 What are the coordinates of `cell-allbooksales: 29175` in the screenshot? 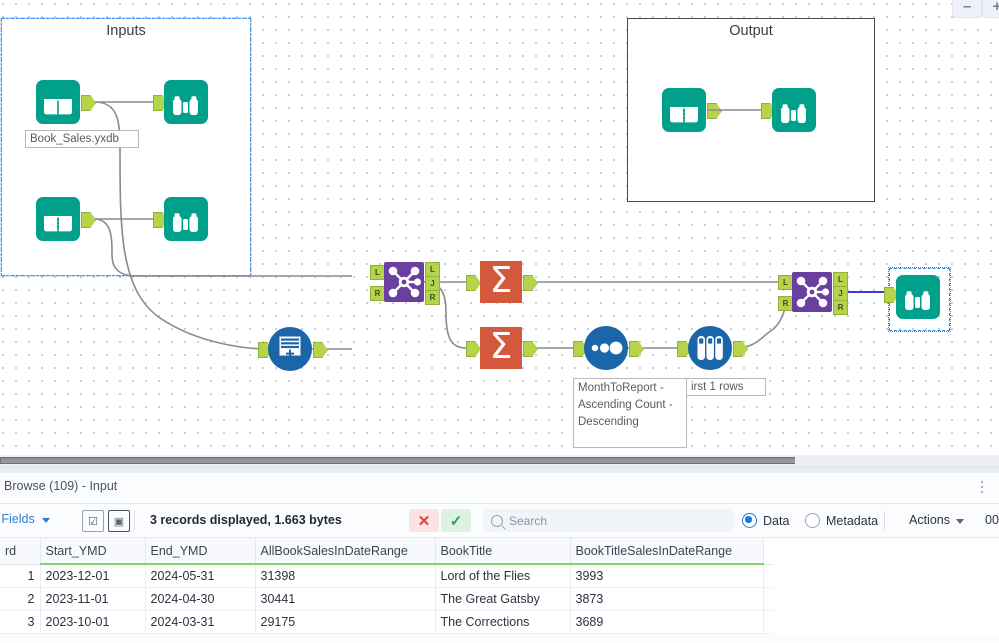 It's located at (345, 622).